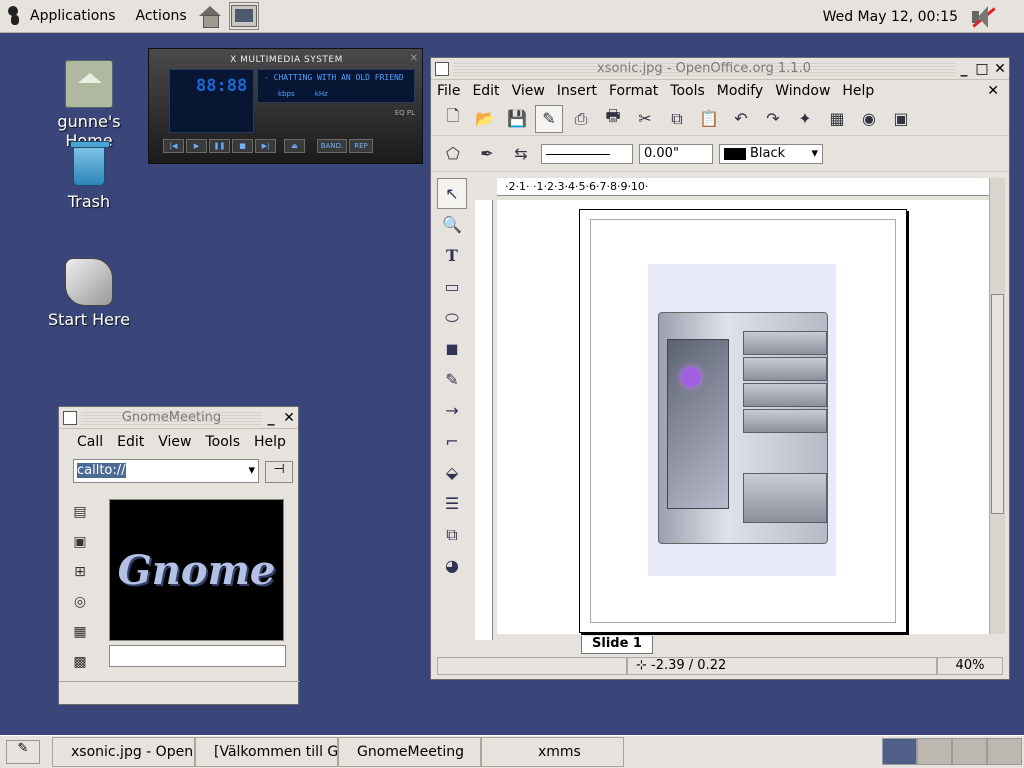  I want to click on open-icon: 📂, so click(485, 119).